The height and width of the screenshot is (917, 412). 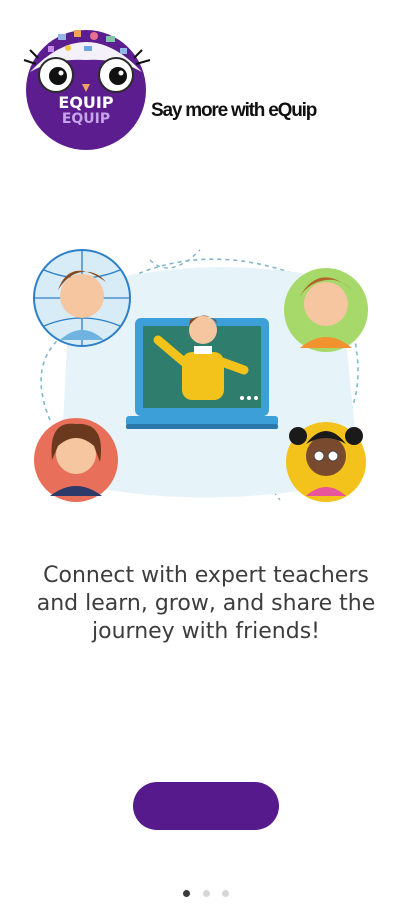 What do you see at coordinates (234, 110) in the screenshot?
I see `tagline: Say more with eQuip` at bounding box center [234, 110].